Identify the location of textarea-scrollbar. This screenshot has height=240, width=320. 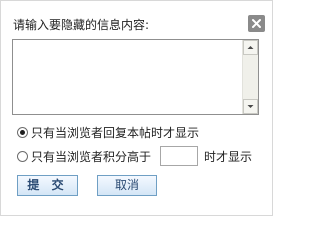
(250, 77).